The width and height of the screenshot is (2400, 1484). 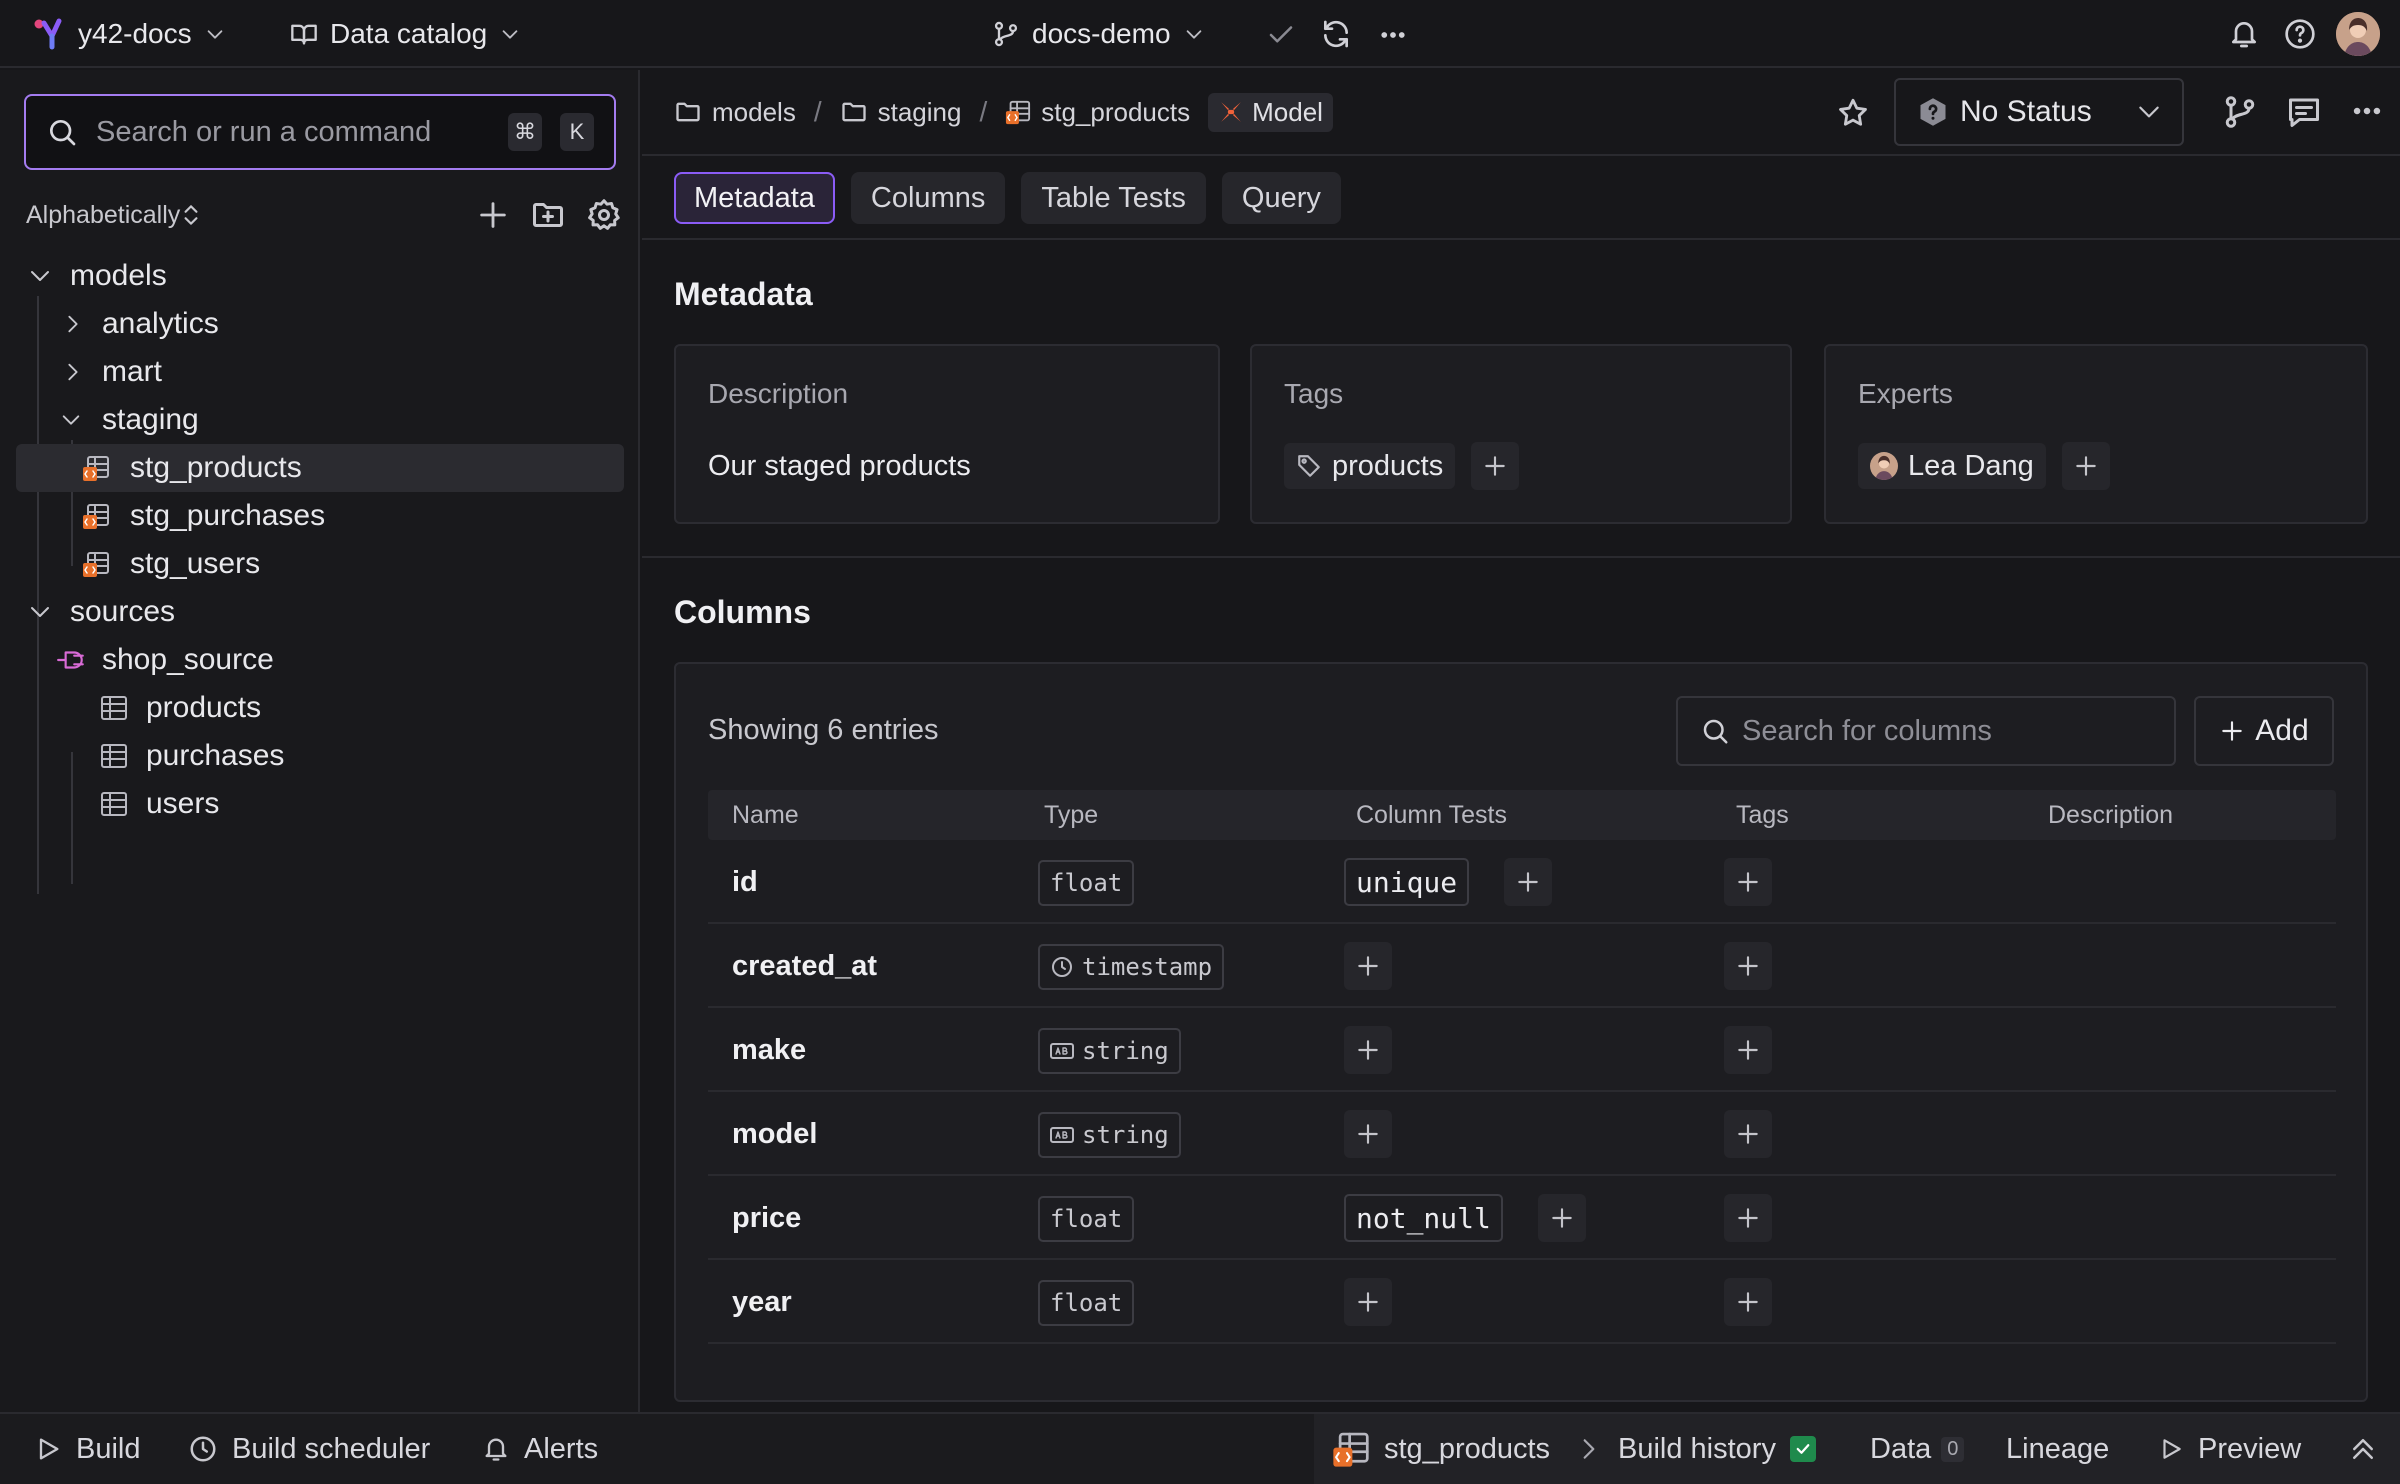 What do you see at coordinates (1917, 1449) in the screenshot?
I see `data-tab: Data 0` at bounding box center [1917, 1449].